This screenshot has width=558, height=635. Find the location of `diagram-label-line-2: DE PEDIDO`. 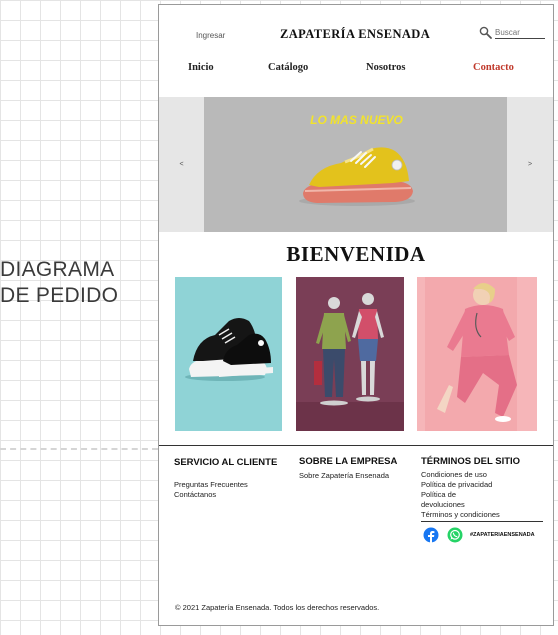

diagram-label-line-2: DE PEDIDO is located at coordinates (59, 295).